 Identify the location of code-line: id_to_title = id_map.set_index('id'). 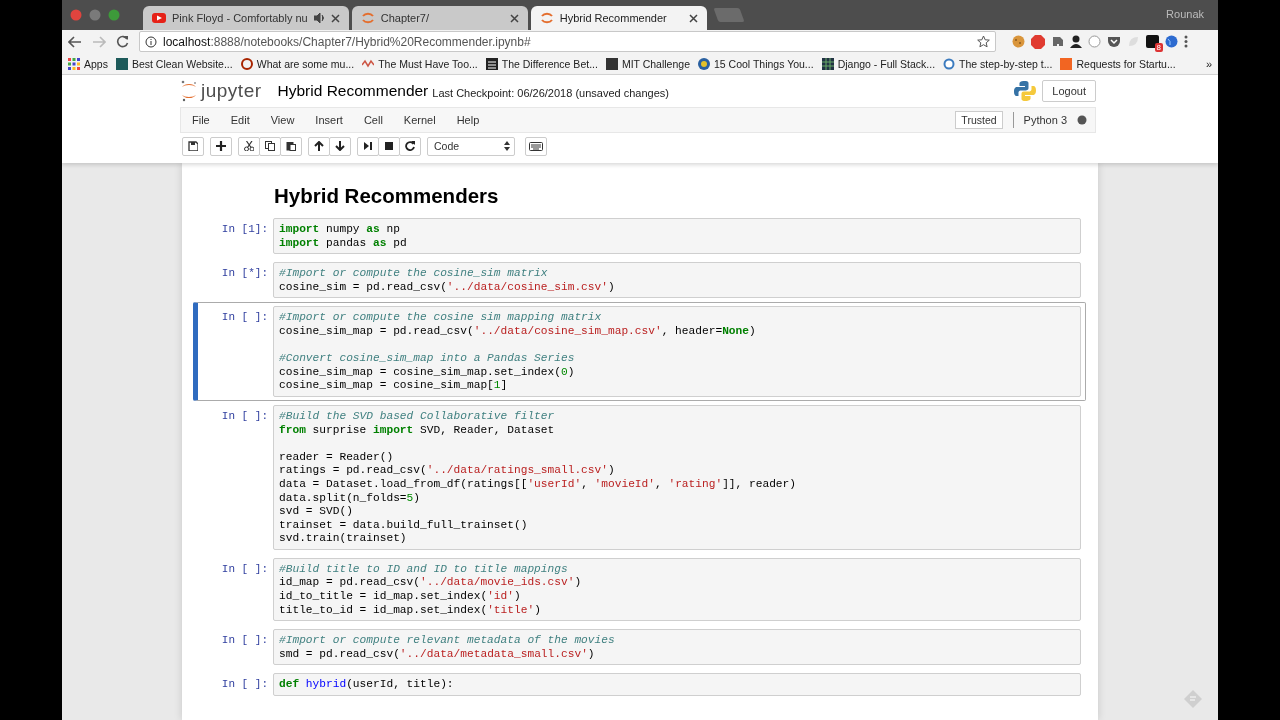
(400, 597).